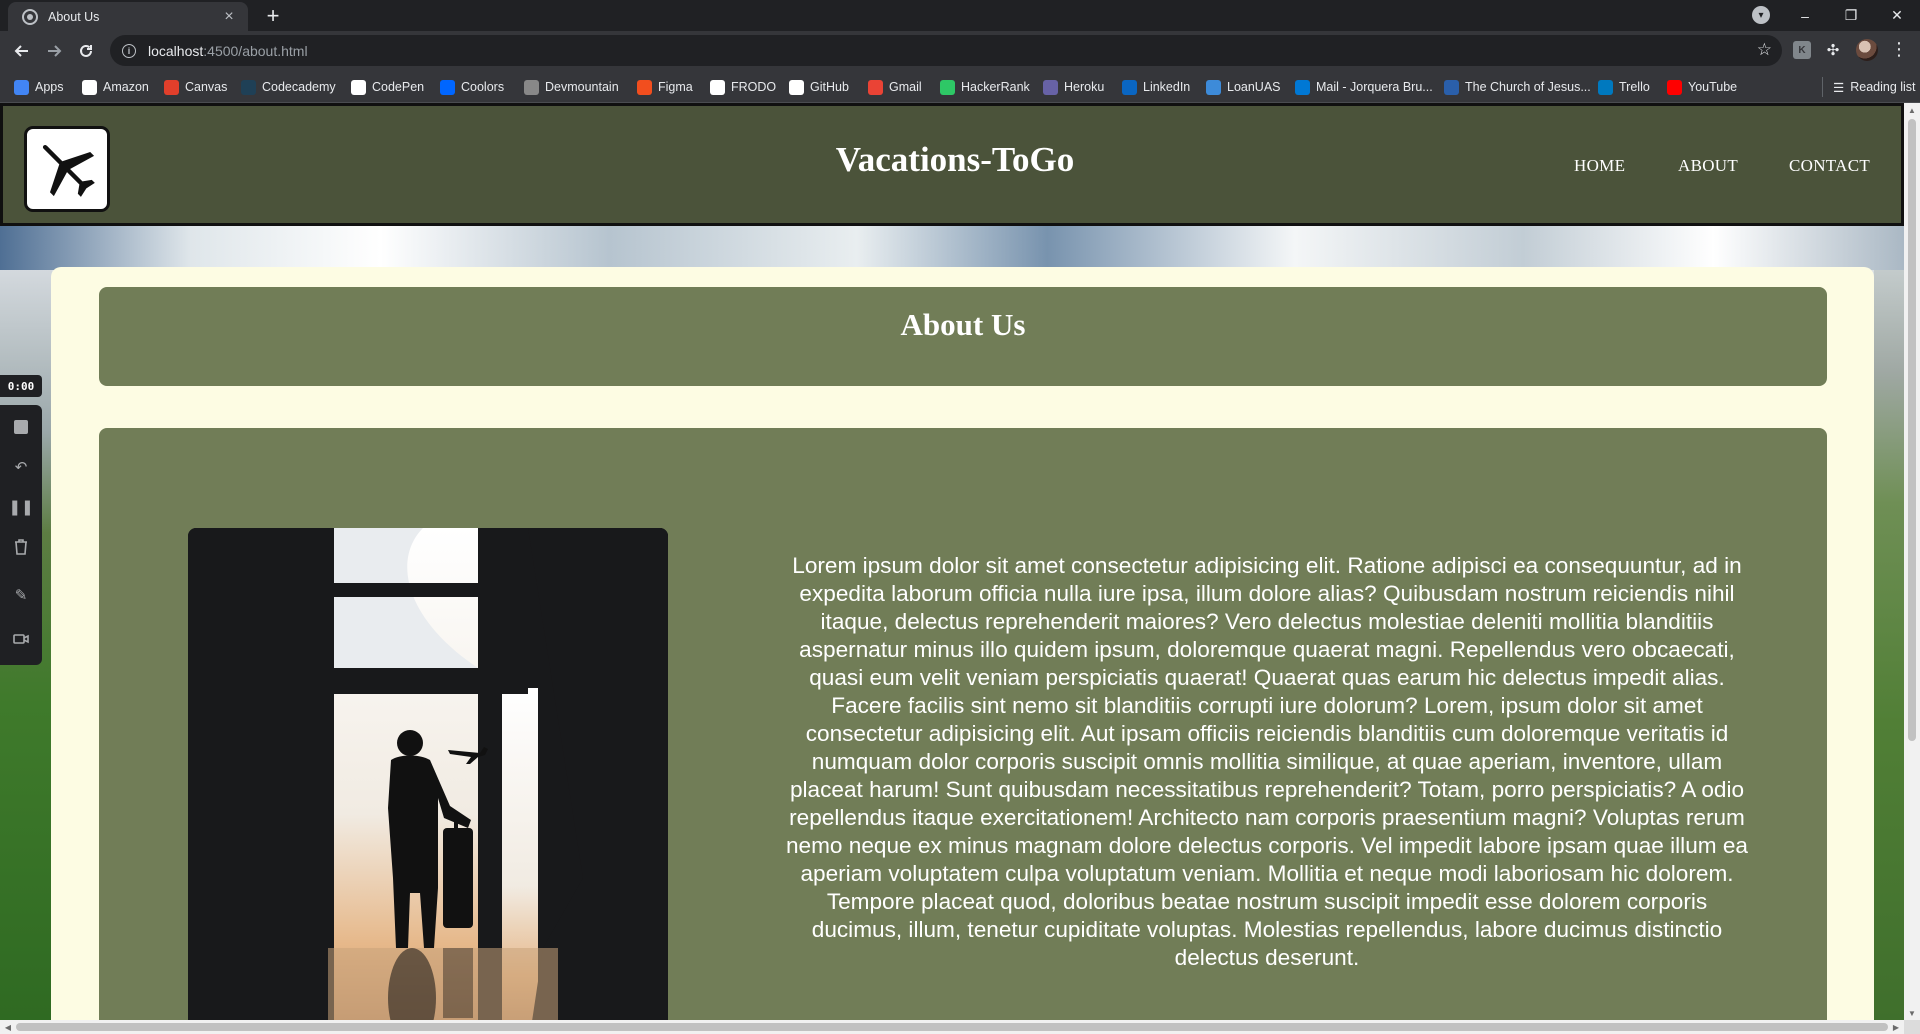 This screenshot has height=1034, width=1920. I want to click on bookmark-label: Trello, so click(1634, 87).